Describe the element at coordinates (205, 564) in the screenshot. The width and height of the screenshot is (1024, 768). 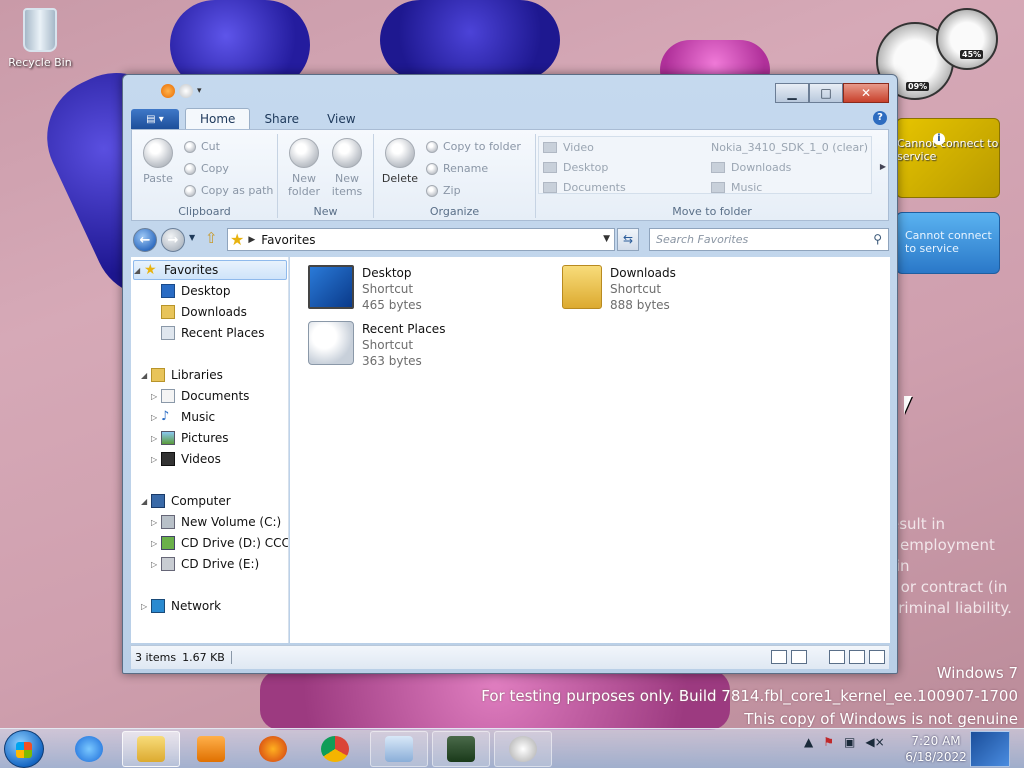
I see `tree-drive-e: ▷ CD Drive (E:)` at that location.